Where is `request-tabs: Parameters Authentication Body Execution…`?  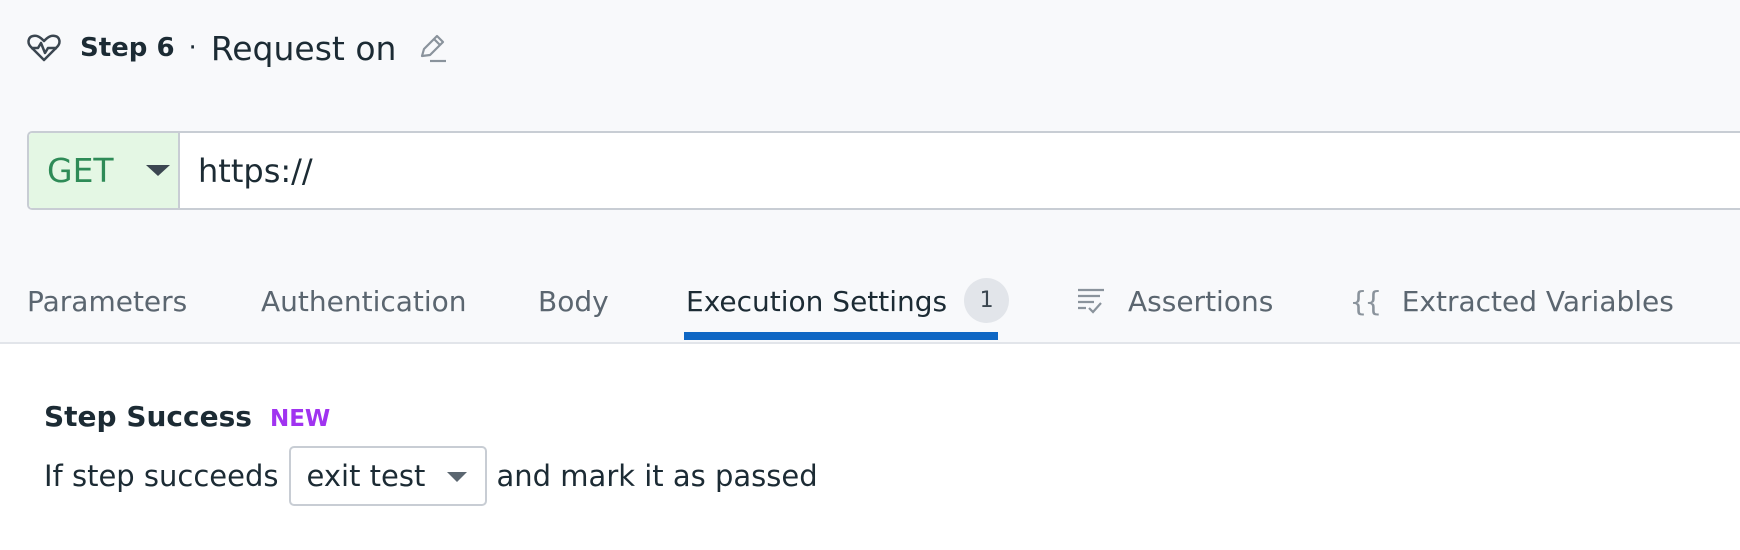
request-tabs: Parameters Authentication Body Execution… is located at coordinates (870, 307).